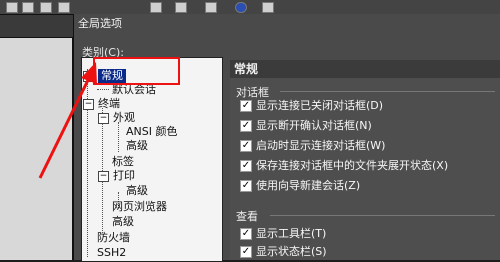  I want to click on tree-item-label: SSH2, so click(112, 252).